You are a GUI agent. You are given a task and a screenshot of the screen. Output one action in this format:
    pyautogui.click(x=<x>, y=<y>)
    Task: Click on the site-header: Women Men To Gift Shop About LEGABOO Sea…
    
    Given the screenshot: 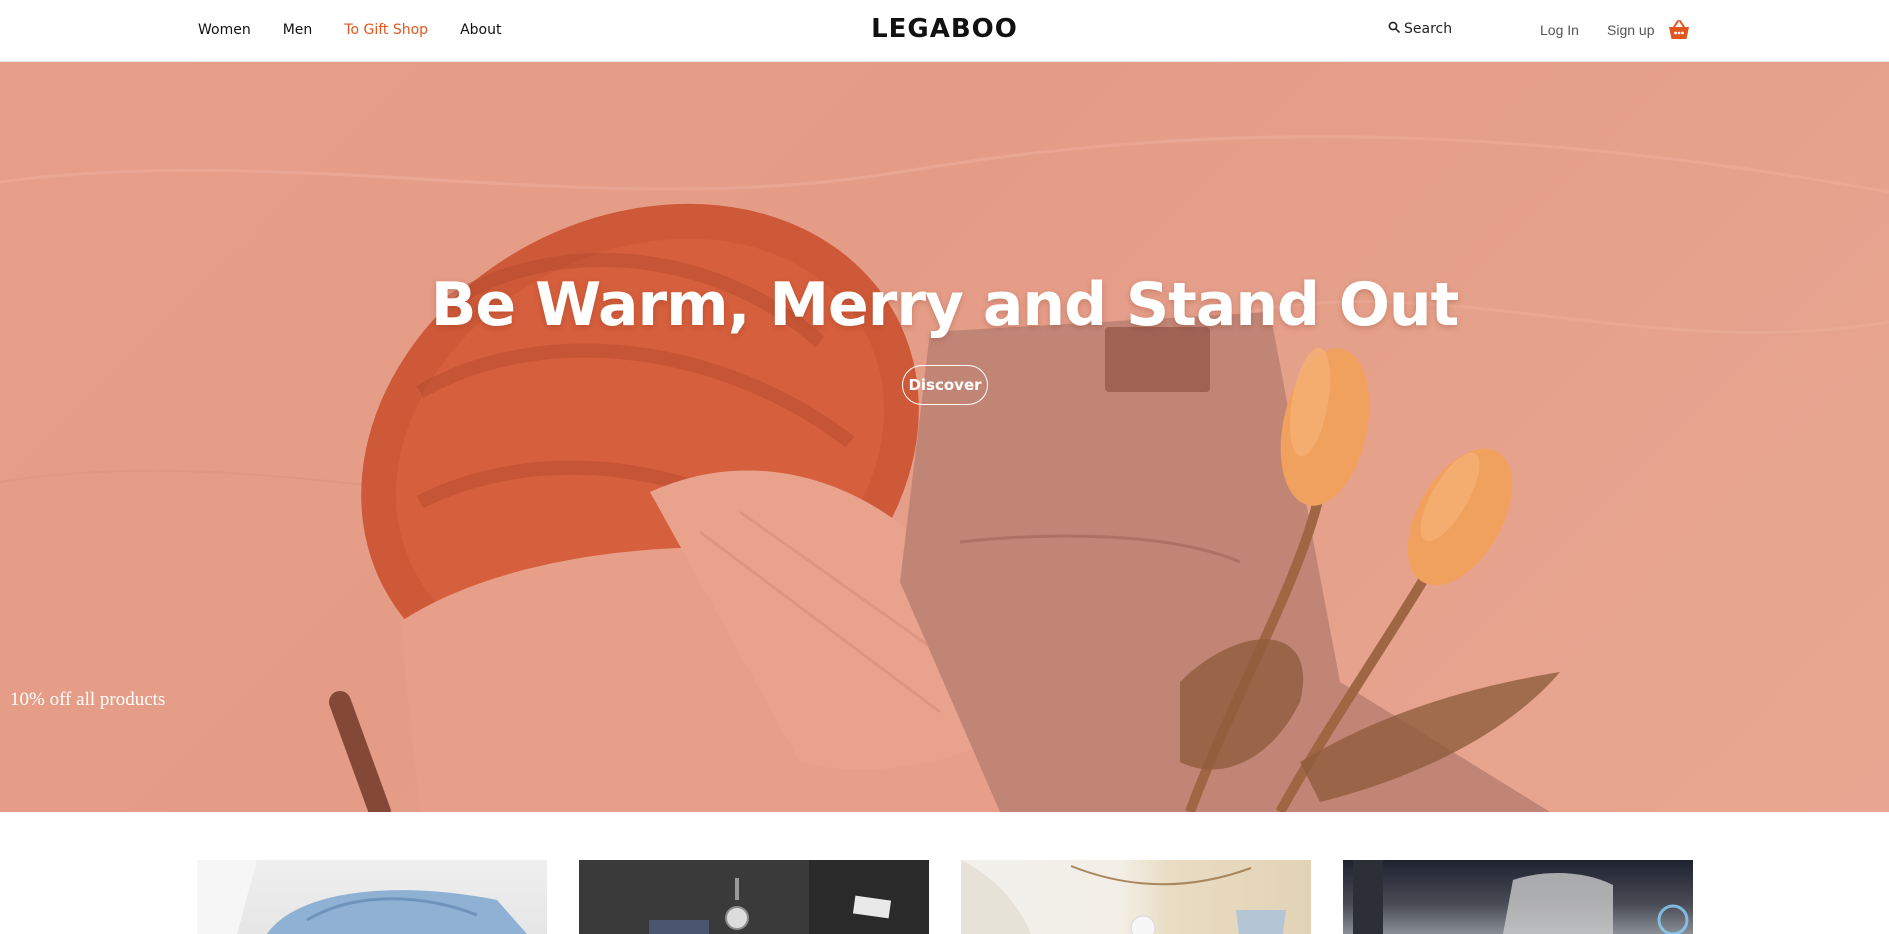 What is the action you would take?
    pyautogui.click(x=944, y=31)
    